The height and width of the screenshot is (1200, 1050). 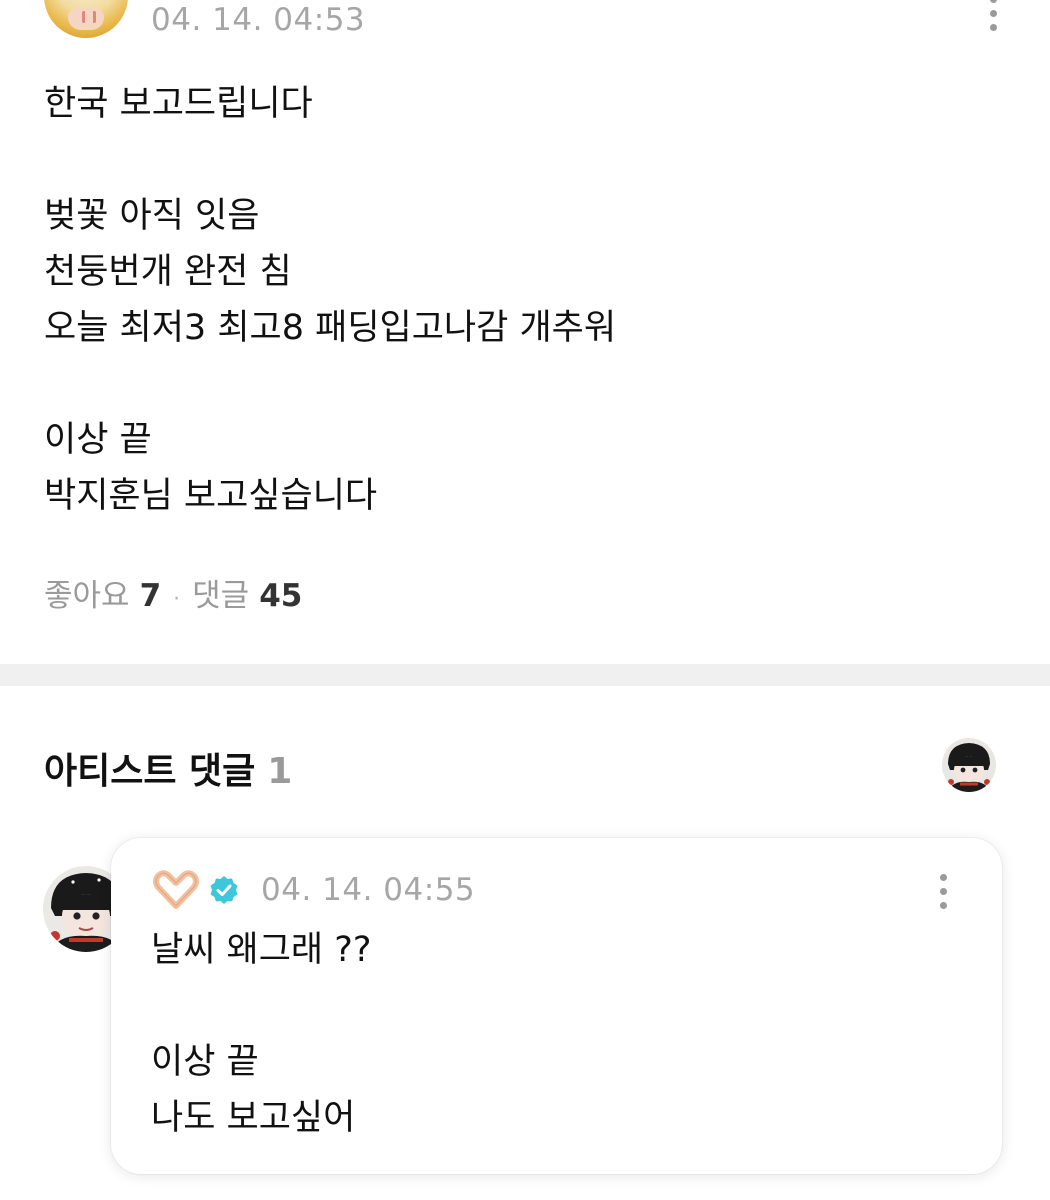 I want to click on comment-timestamp: 04. 14. 04:55, so click(x=368, y=890).